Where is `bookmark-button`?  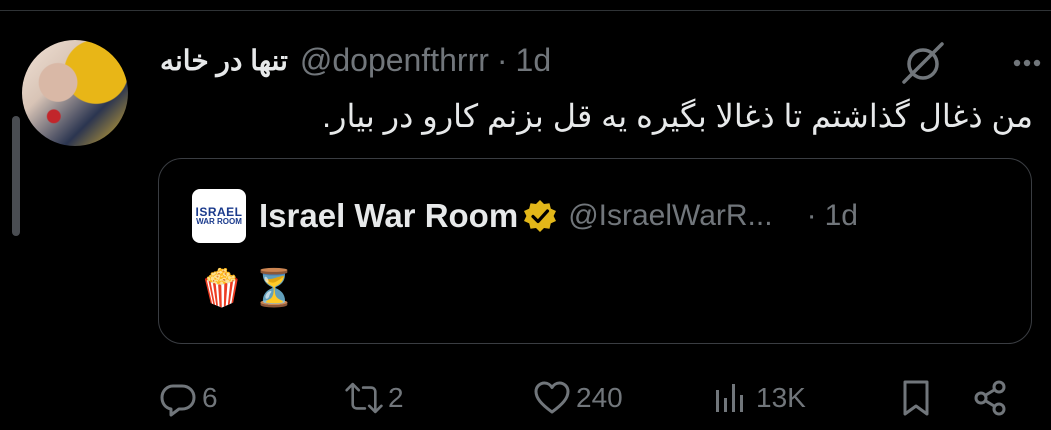
bookmark-button is located at coordinates (916, 398).